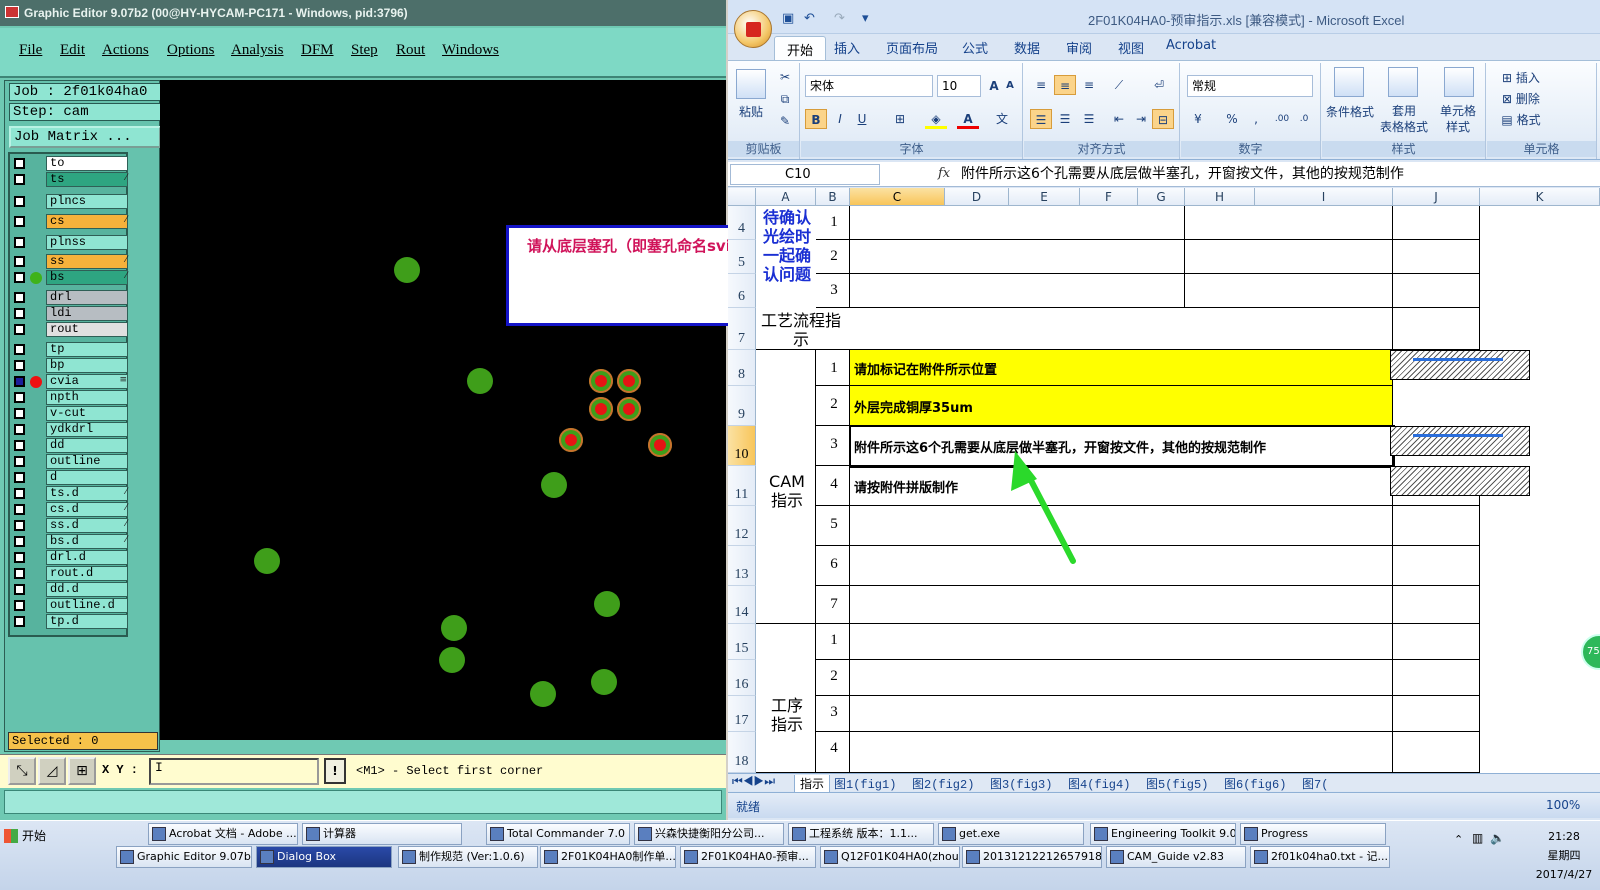 The height and width of the screenshot is (890, 1600). Describe the element at coordinates (1313, 834) in the screenshot. I see `taskbar-button: Progress` at that location.